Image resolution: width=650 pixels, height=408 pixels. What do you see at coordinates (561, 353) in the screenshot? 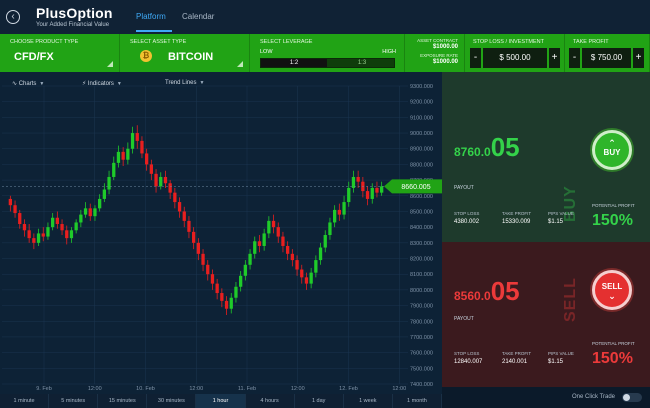
I see `sell-pips-label: PIPS VALUE` at bounding box center [561, 353].